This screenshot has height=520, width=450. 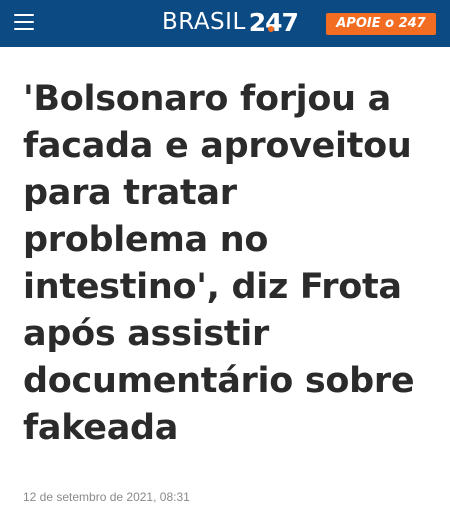 I want to click on site-logo: BRASIL 247, so click(x=230, y=22).